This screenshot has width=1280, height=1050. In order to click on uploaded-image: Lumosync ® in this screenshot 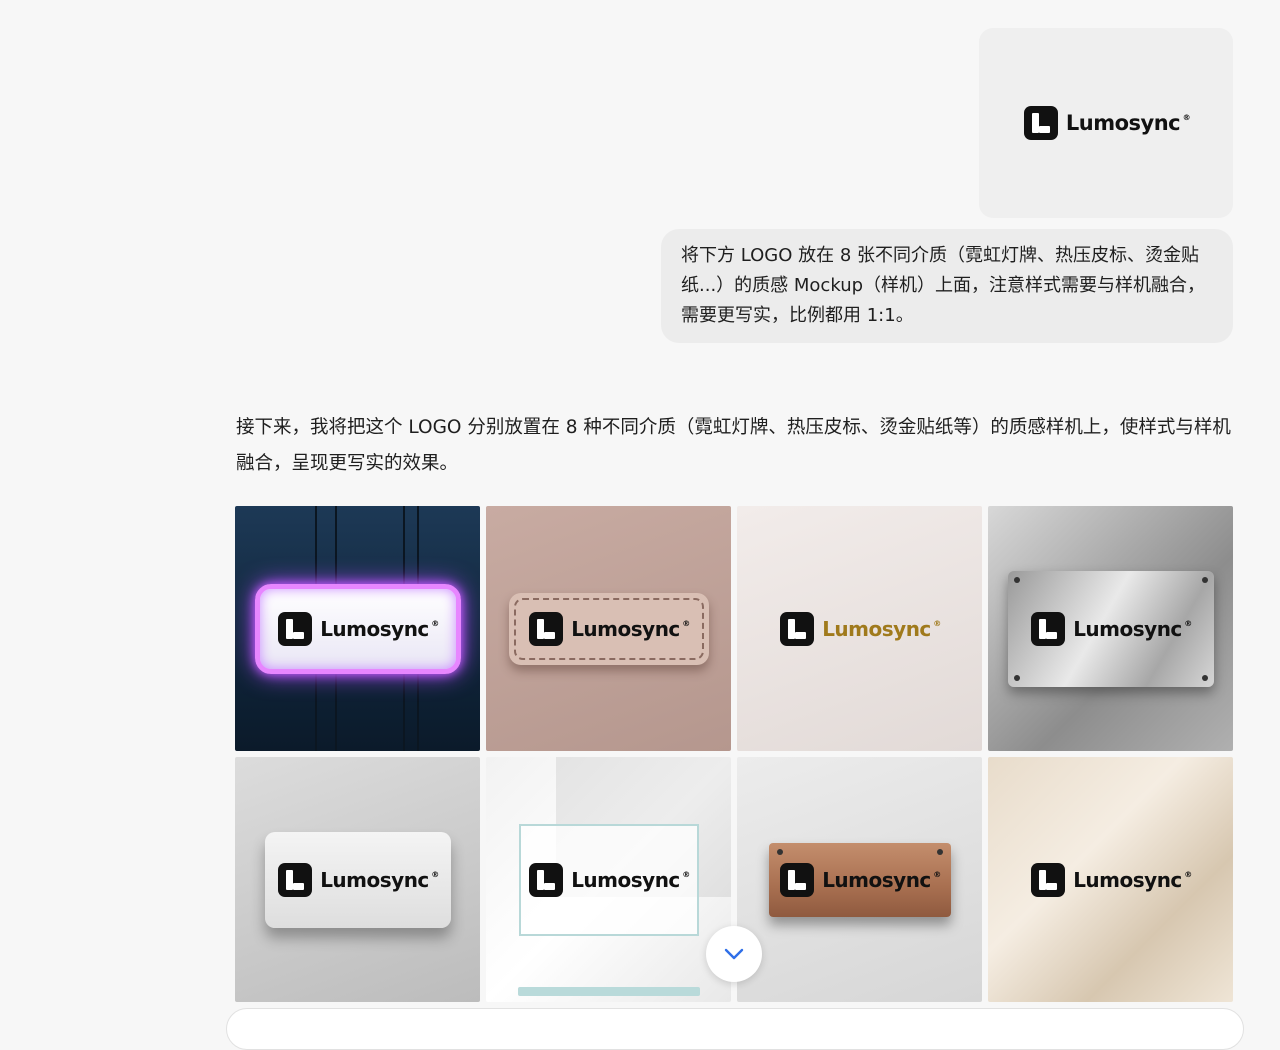, I will do `click(1106, 123)`.